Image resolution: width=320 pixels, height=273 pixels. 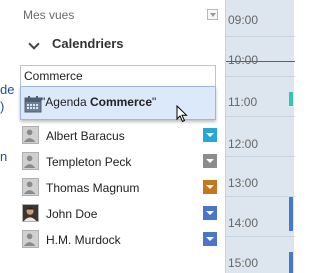 What do you see at coordinates (88, 43) in the screenshot?
I see `calendriers-title: Calendriers` at bounding box center [88, 43].